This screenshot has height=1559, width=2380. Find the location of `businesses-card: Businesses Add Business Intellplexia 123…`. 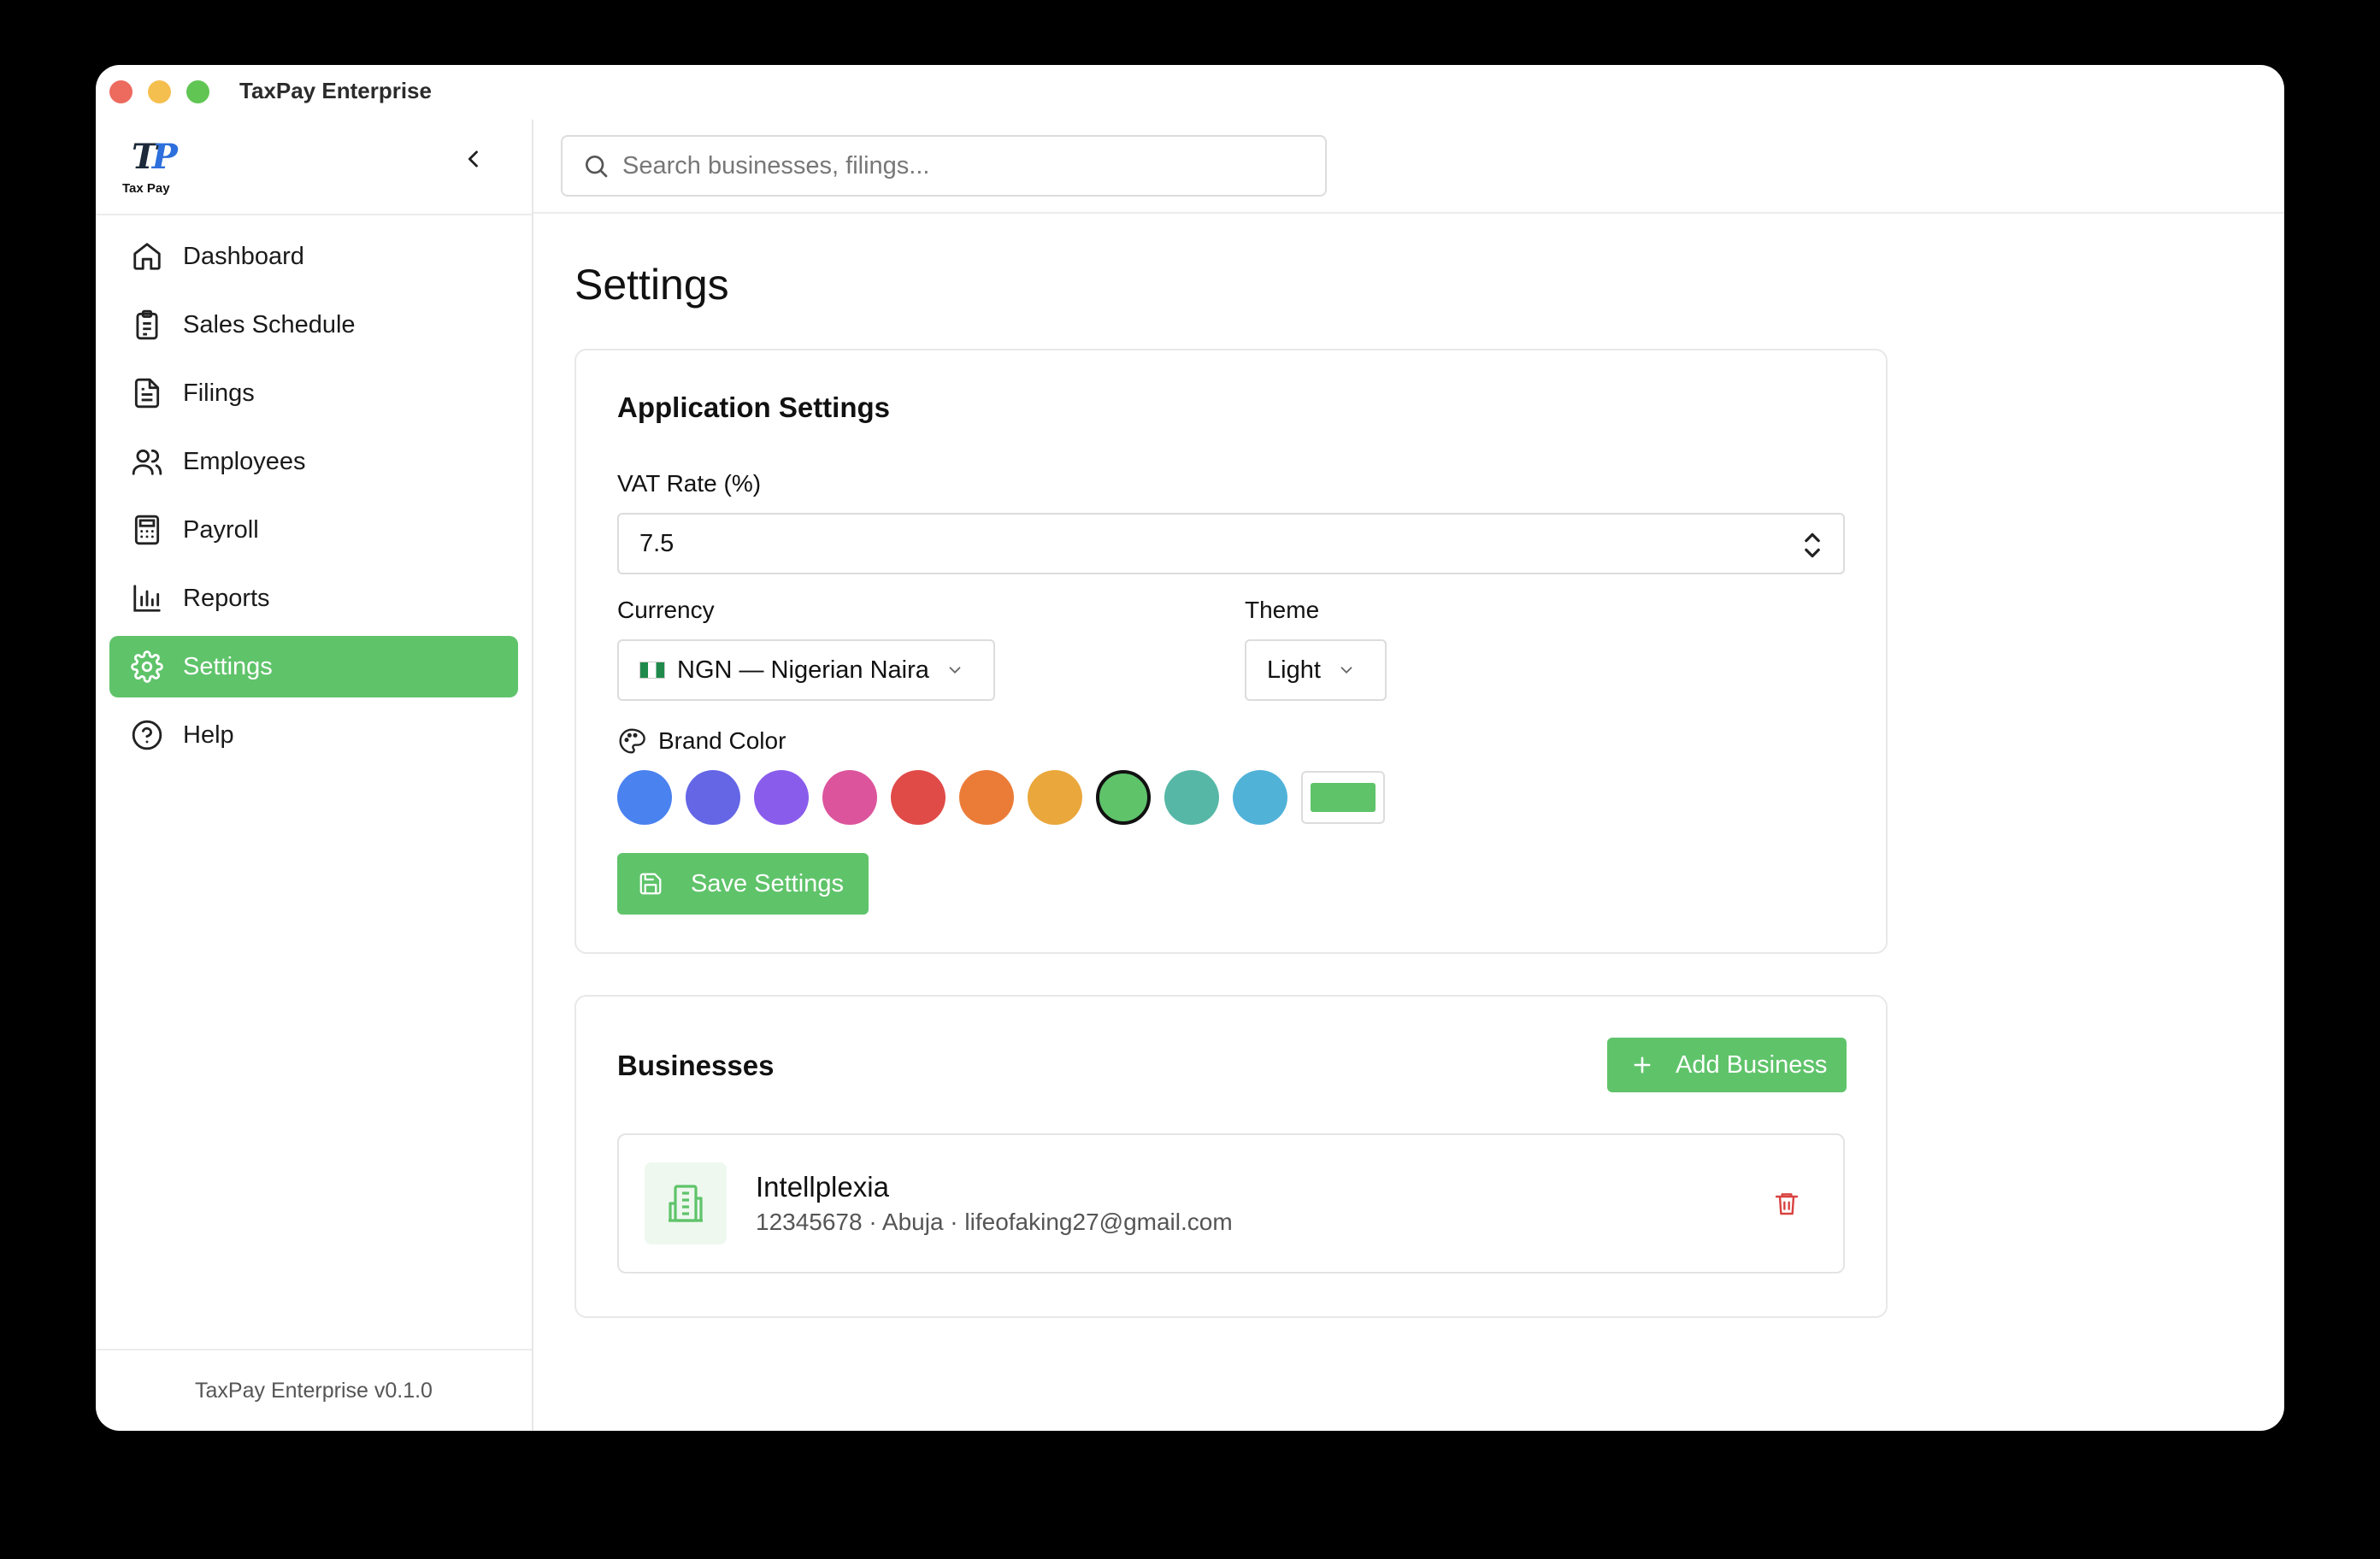

businesses-card: Businesses Add Business Intellplexia 123… is located at coordinates (1231, 1156).